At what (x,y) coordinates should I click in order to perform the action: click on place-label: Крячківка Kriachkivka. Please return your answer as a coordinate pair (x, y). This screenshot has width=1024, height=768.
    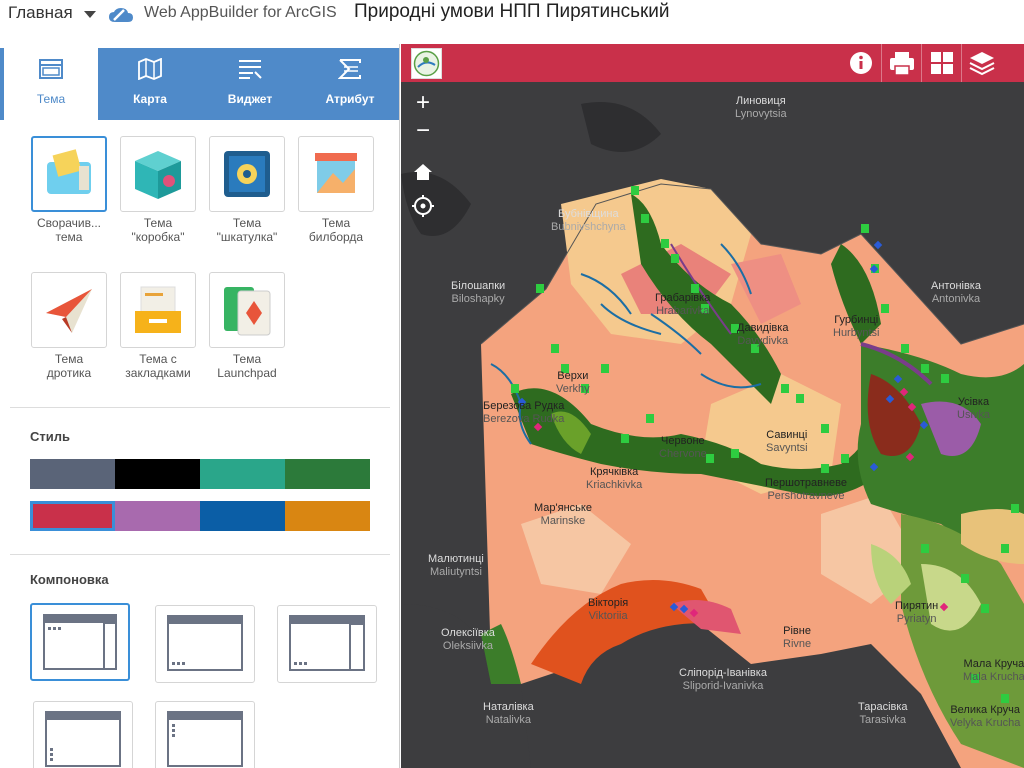
    Looking at the image, I should click on (614, 478).